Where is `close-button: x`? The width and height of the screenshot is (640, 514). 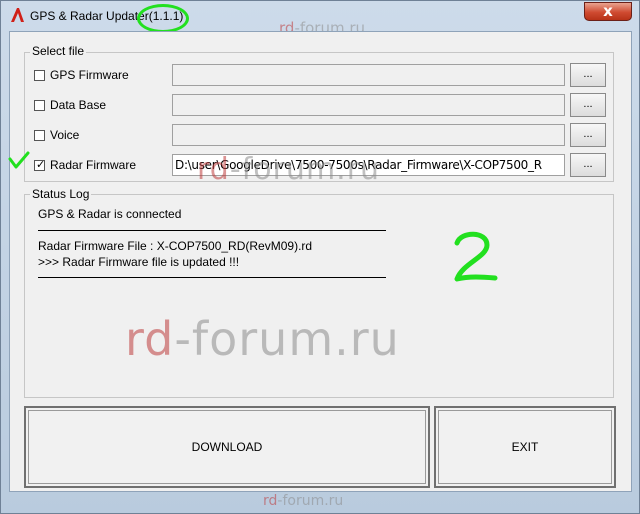 close-button: x is located at coordinates (608, 11).